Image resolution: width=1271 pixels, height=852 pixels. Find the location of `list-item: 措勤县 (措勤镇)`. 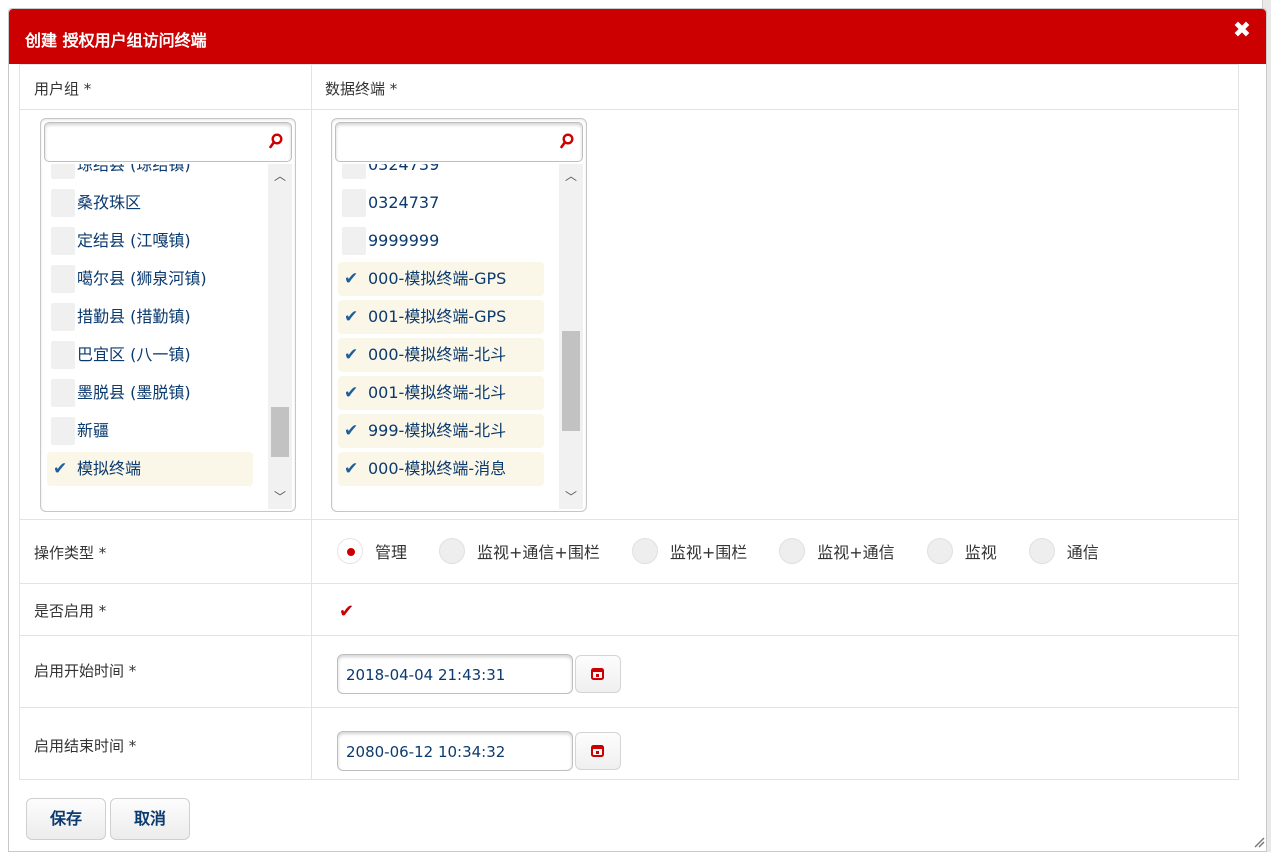

list-item: 措勤县 (措勤镇) is located at coordinates (150, 317).